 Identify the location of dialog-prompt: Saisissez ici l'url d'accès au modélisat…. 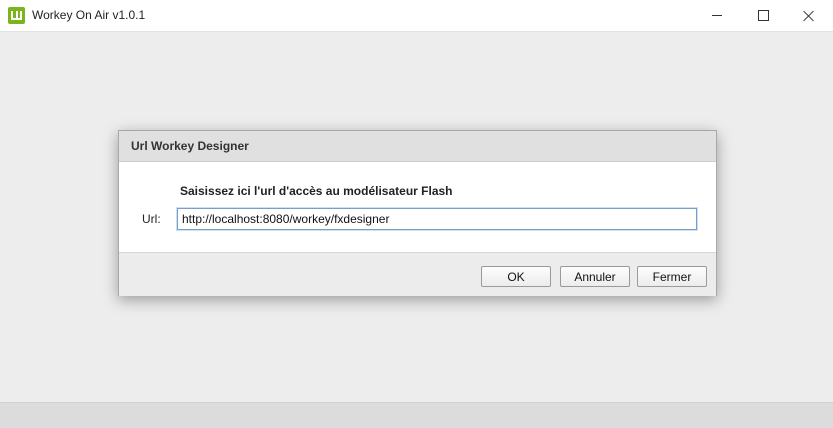
(316, 191).